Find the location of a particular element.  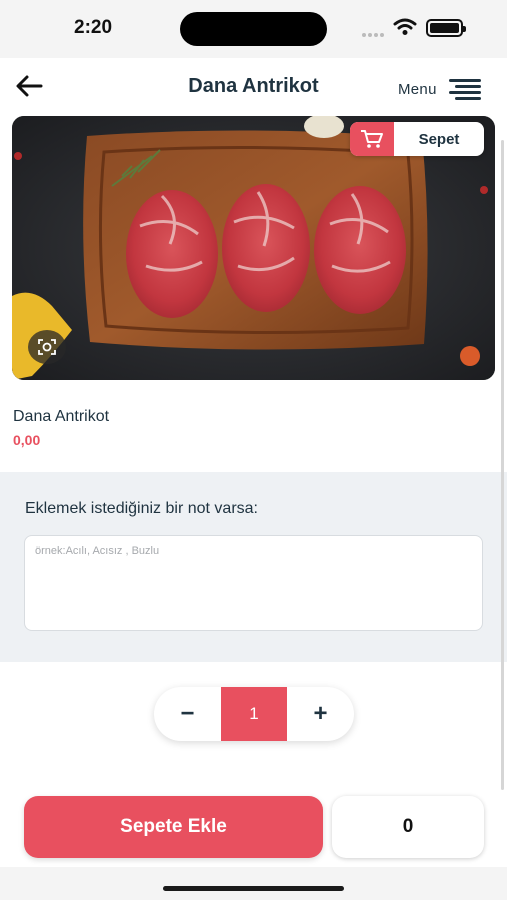

quantity-stepper: − 1 + is located at coordinates (254, 714).